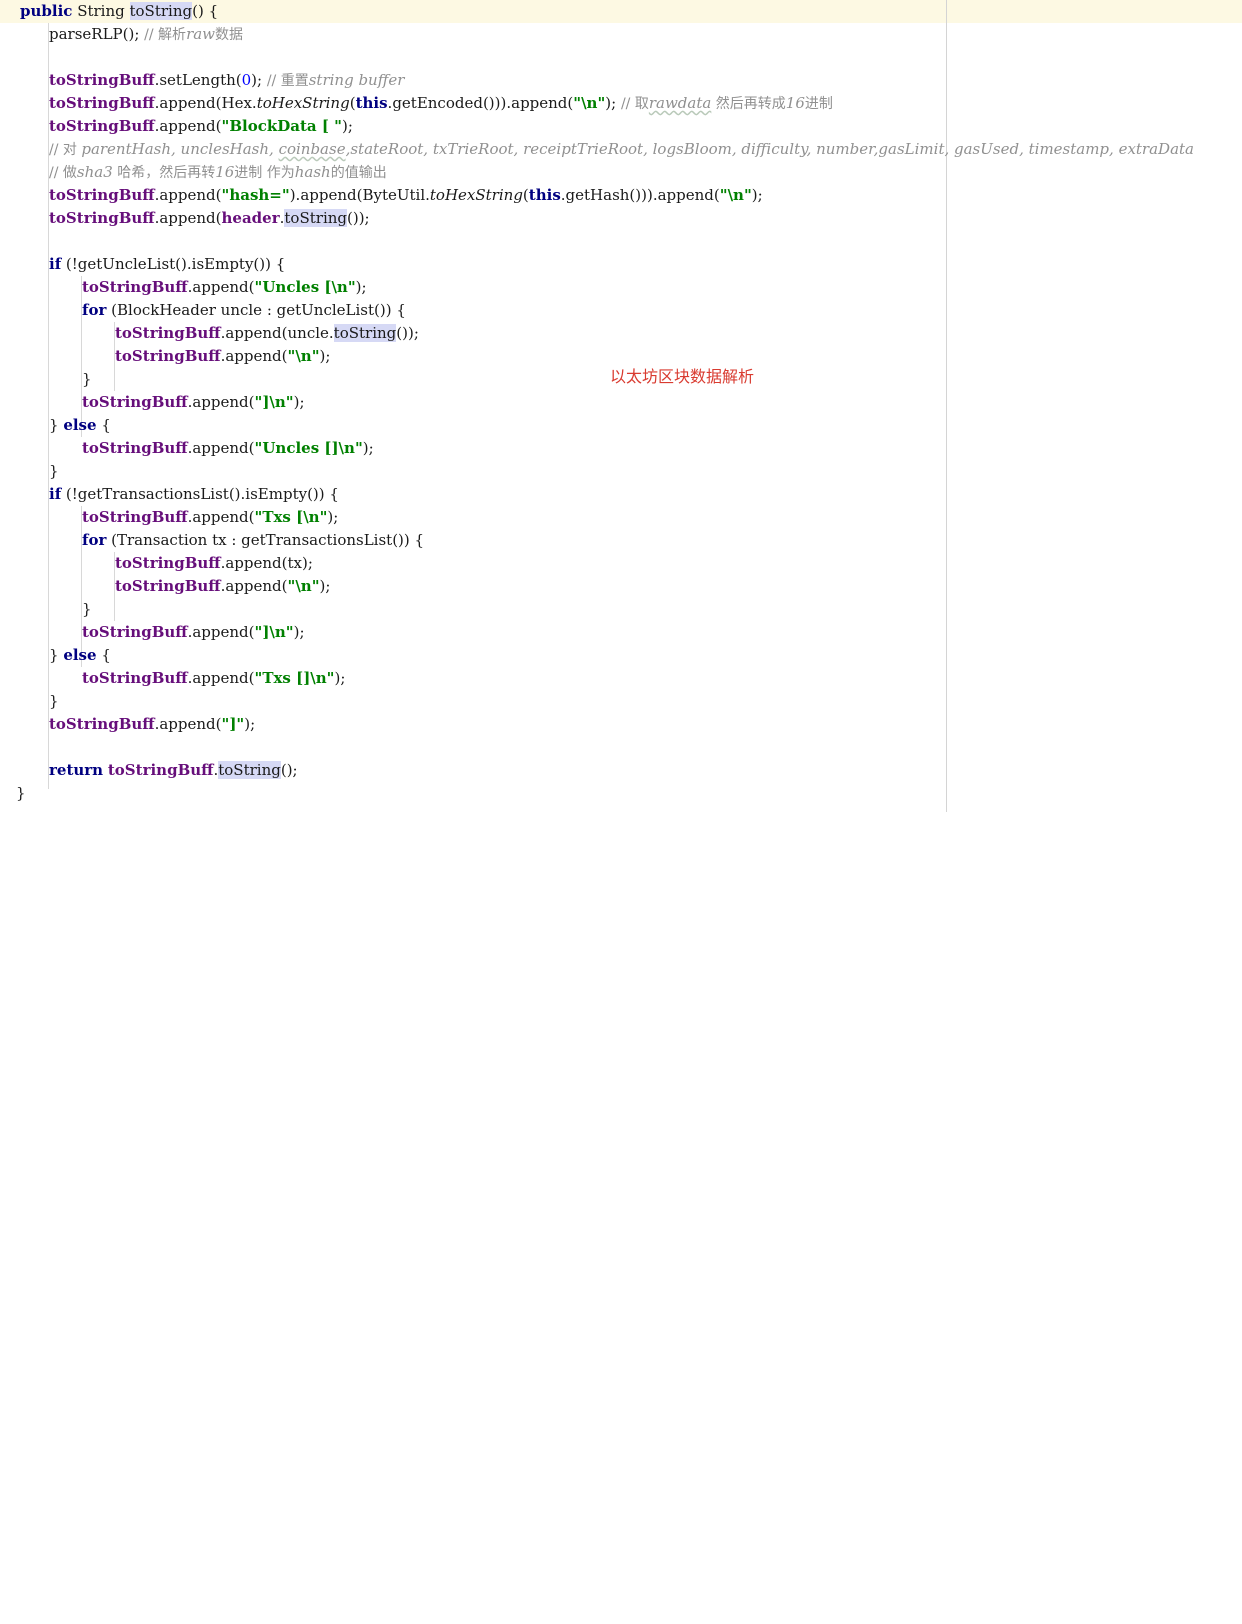  Describe the element at coordinates (56, 425) in the screenshot. I see `token-text: }` at that location.